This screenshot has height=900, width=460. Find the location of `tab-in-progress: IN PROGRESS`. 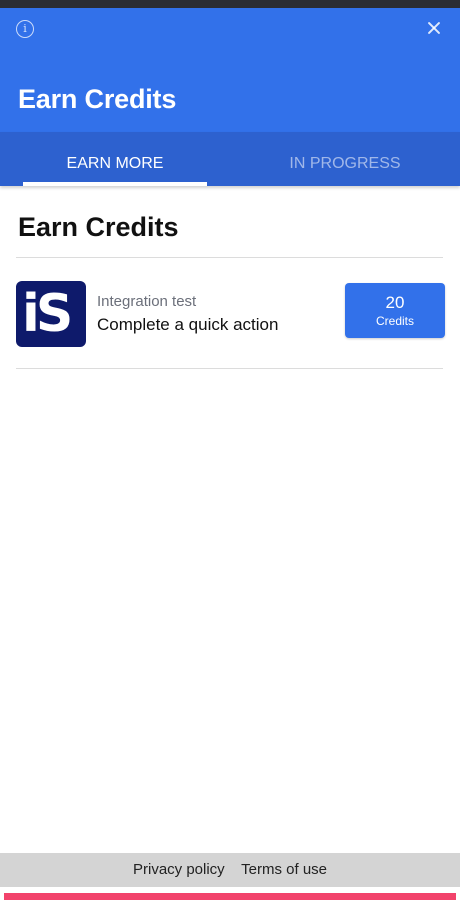

tab-in-progress: IN PROGRESS is located at coordinates (345, 159).